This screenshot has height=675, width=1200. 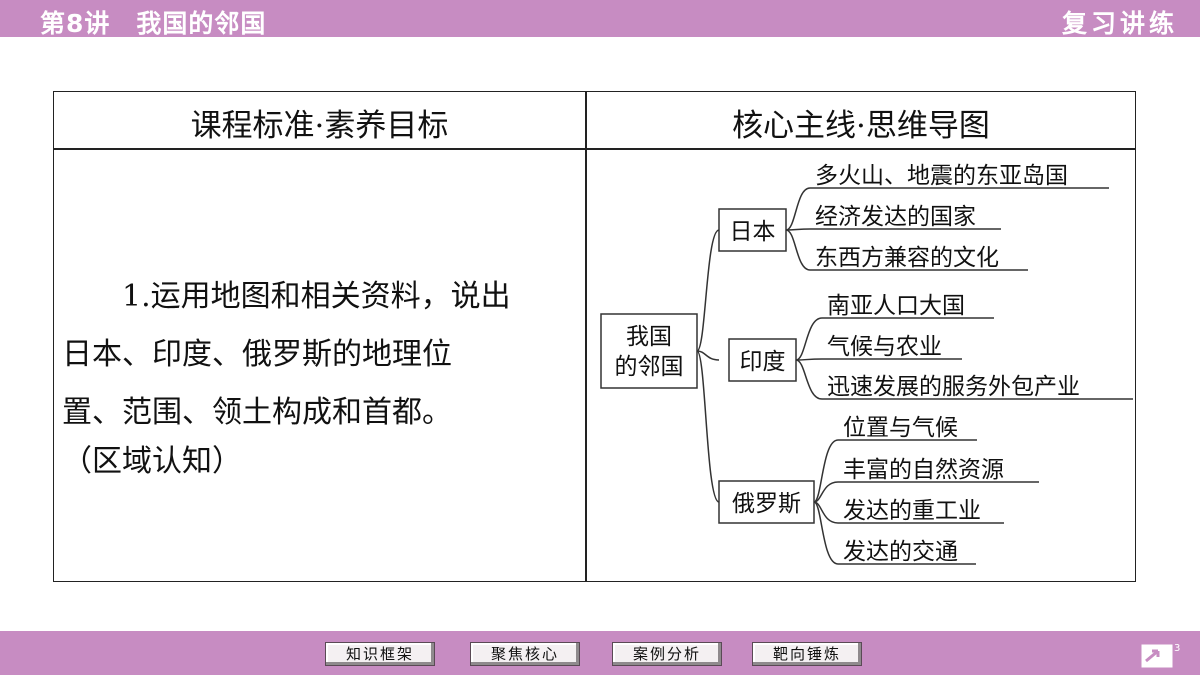 What do you see at coordinates (884, 347) in the screenshot?
I see `india-item-2: 气候与农业` at bounding box center [884, 347].